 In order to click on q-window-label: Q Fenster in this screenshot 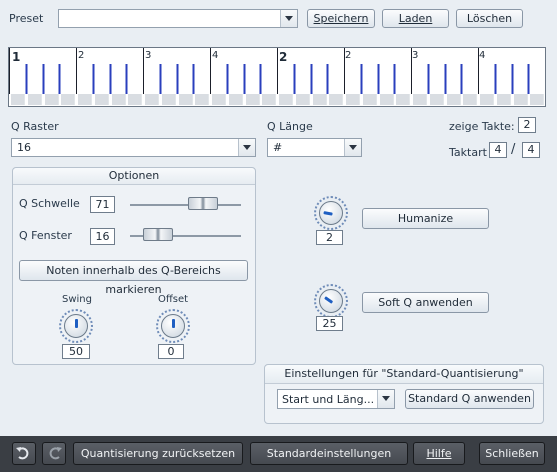, I will do `click(45, 235)`.